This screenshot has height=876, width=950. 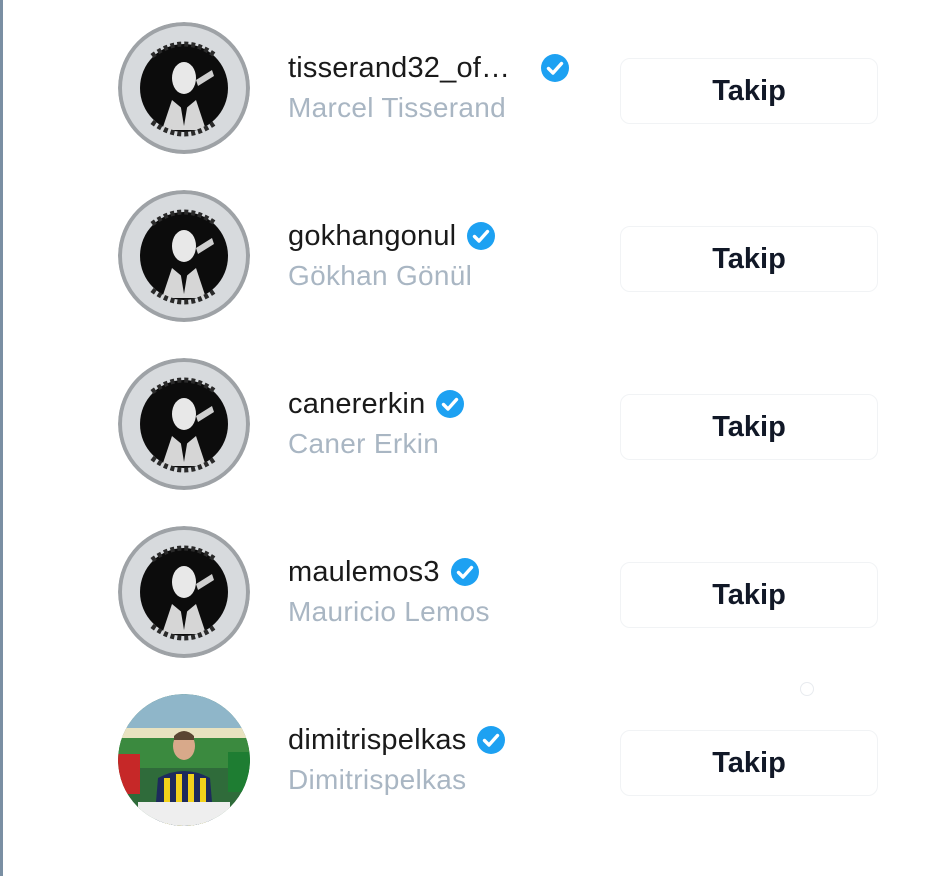 What do you see at coordinates (392, 254) in the screenshot?
I see `user-names: gokhangonul Gökhan Gönül` at bounding box center [392, 254].